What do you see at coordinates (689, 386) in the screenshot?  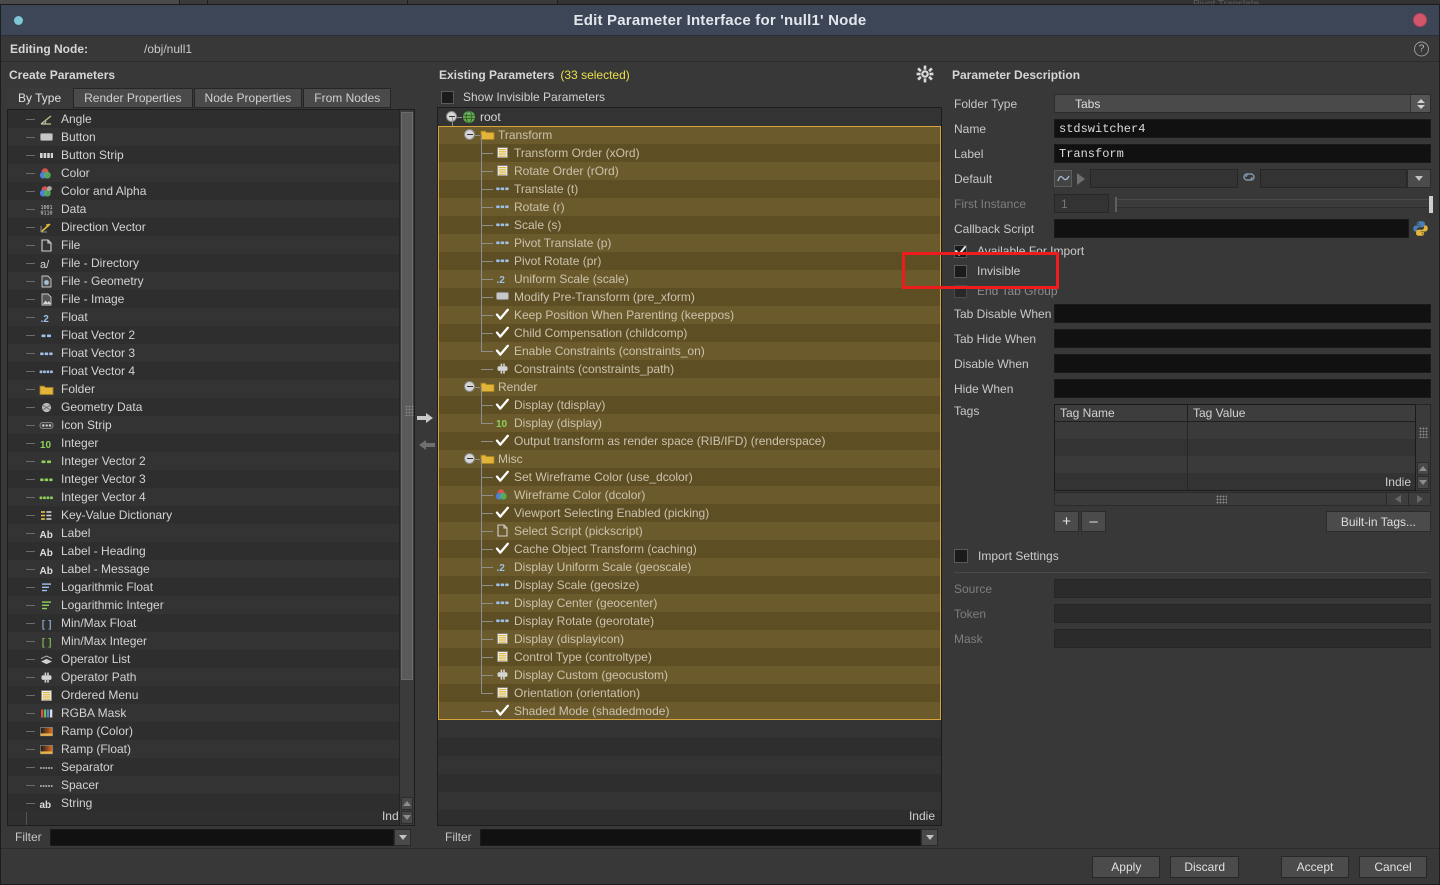 I see `tree-folder-item: Render` at bounding box center [689, 386].